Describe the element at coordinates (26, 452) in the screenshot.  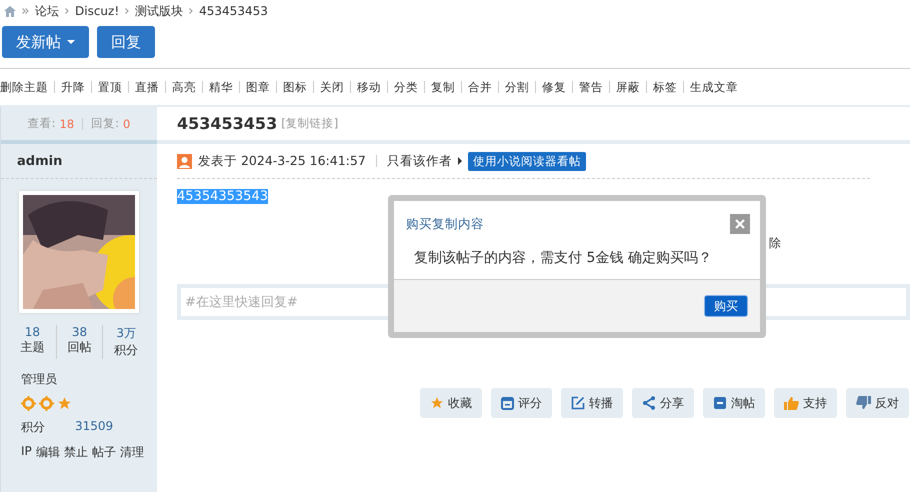
I see `admin-link: IP` at that location.